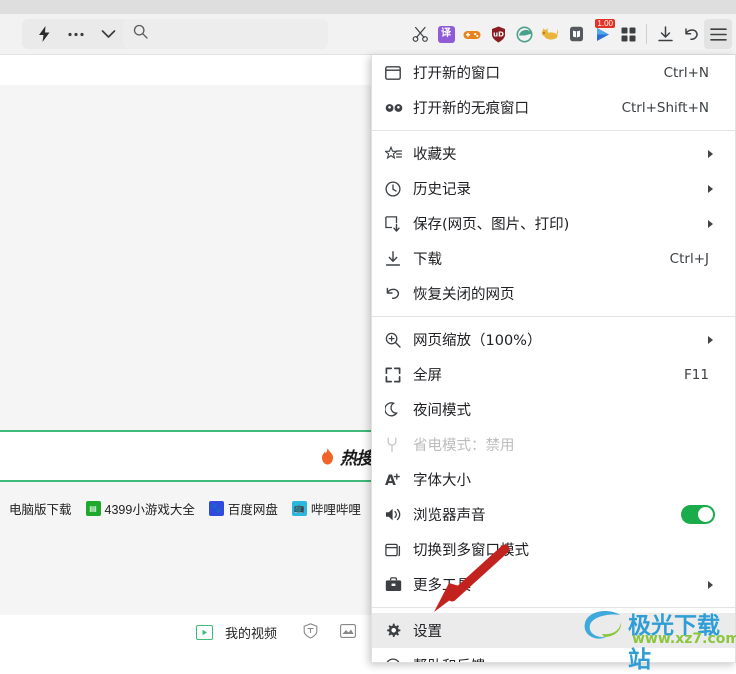 This screenshot has width=736, height=674. I want to click on hot-search-badge: 热搜, so click(346, 456).